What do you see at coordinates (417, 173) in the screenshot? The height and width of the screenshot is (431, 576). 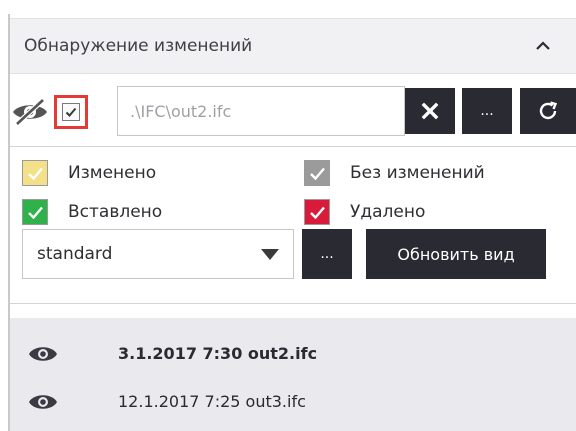 I see `legend-label: Без изменений` at bounding box center [417, 173].